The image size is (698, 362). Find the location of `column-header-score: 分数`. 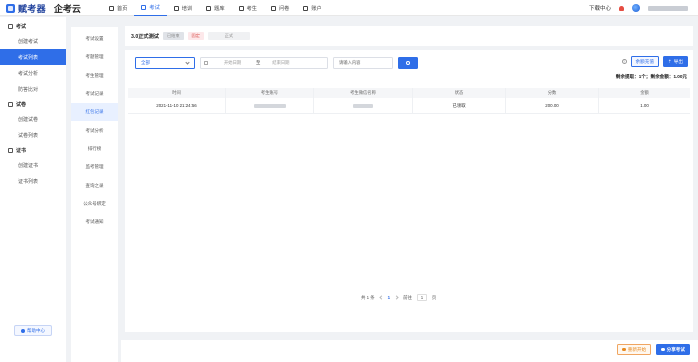

column-header-score: 分数 is located at coordinates (552, 93).